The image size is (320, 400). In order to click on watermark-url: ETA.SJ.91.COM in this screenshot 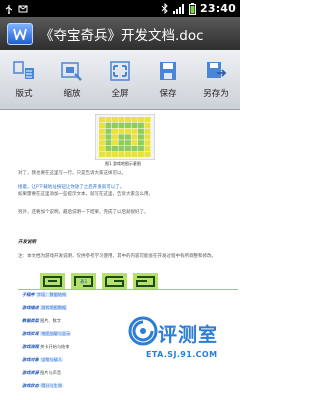, I will do `click(182, 354)`.